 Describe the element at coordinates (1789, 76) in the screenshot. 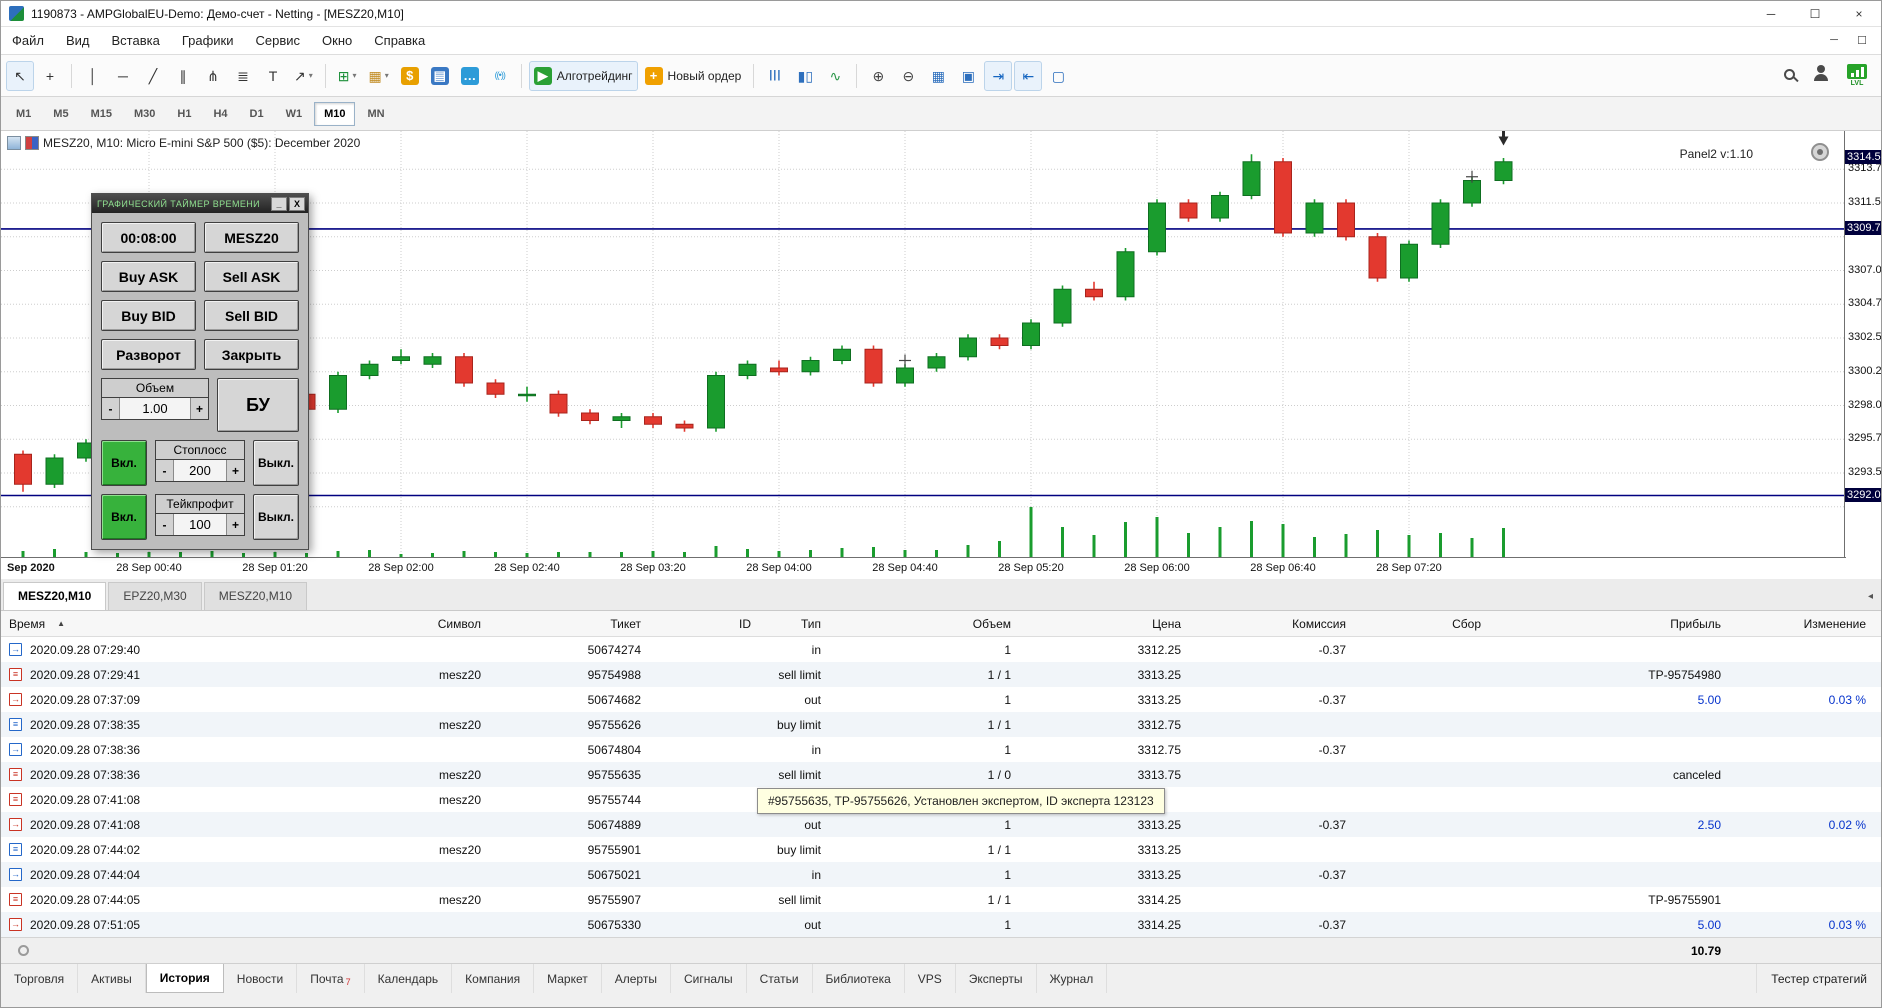

I see `search-icon` at that location.